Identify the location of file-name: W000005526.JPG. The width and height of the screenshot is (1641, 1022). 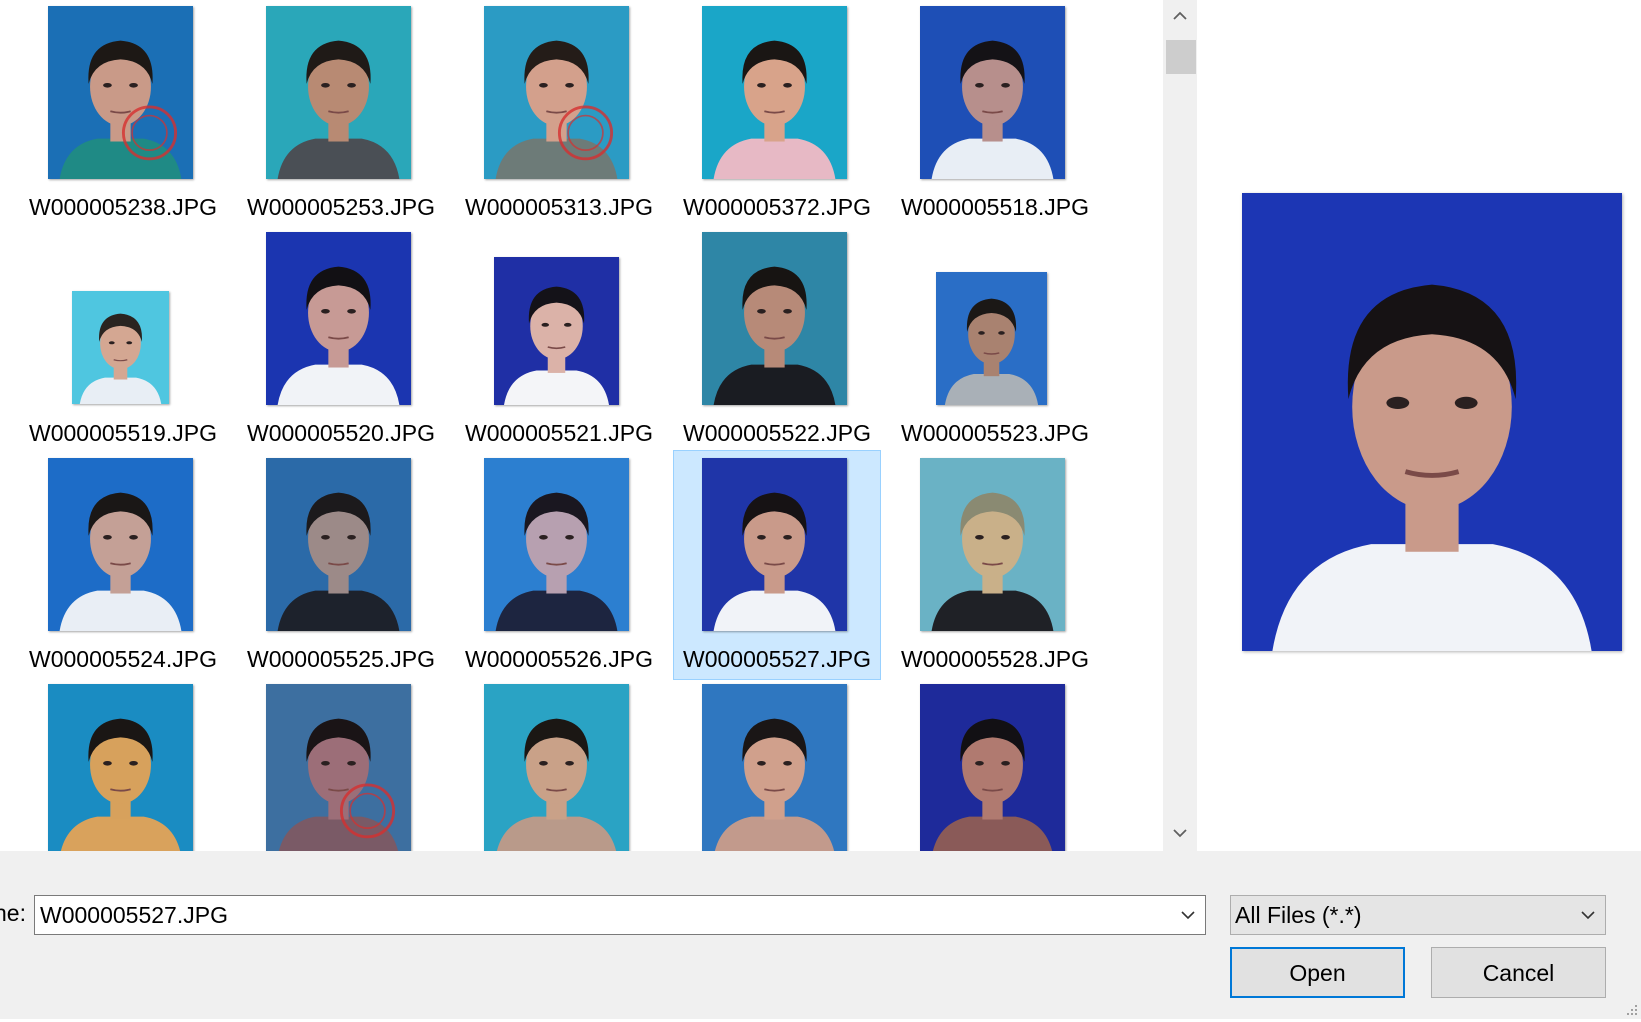
(559, 659).